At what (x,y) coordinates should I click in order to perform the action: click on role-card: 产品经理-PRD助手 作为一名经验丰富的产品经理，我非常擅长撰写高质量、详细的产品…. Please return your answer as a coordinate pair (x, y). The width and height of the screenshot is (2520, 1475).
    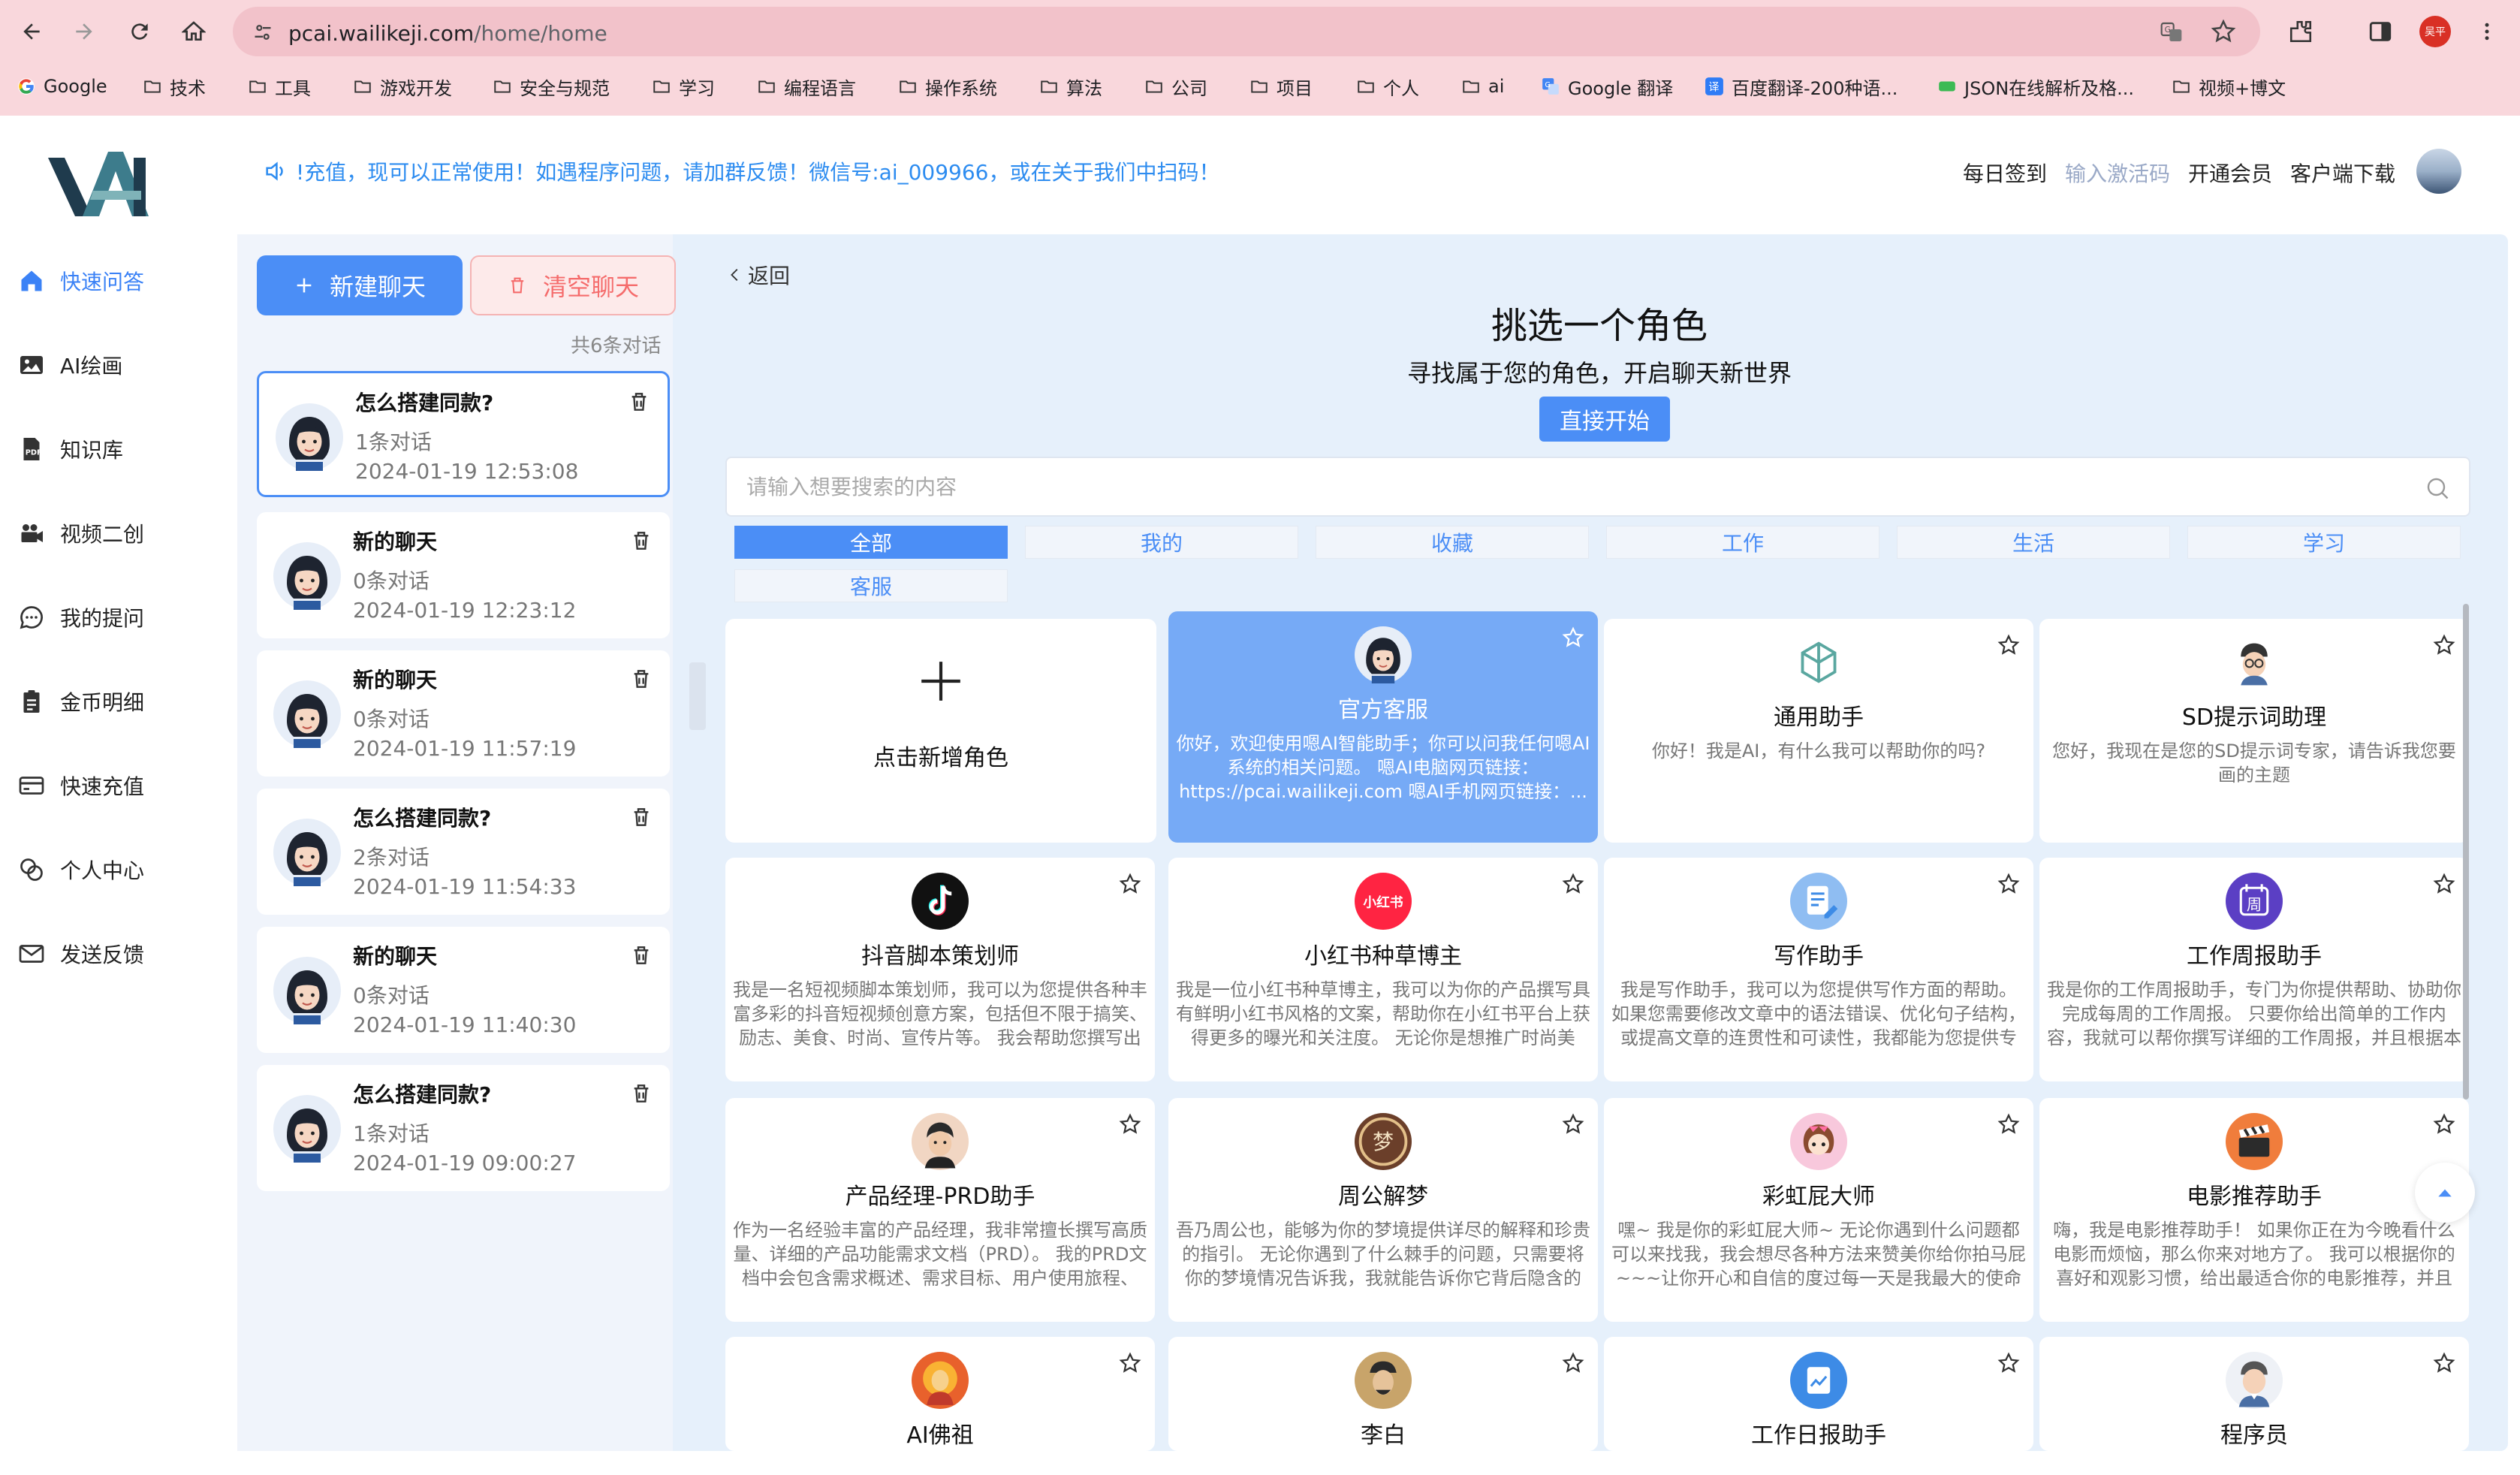
    Looking at the image, I should click on (940, 1210).